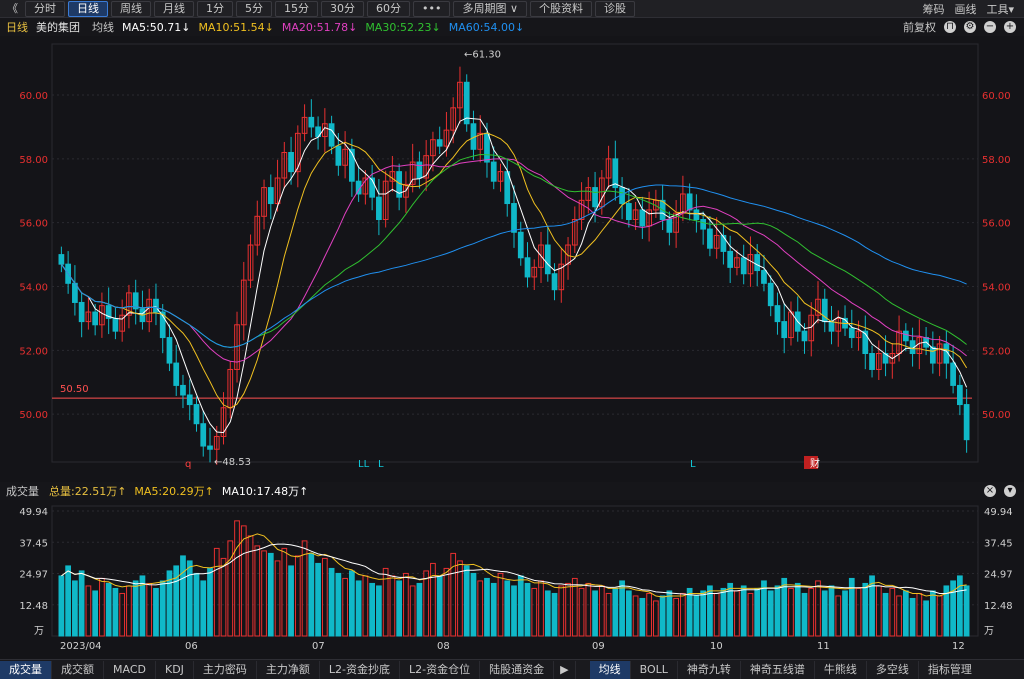 Image resolution: width=1024 pixels, height=679 pixels. Describe the element at coordinates (615, 8) in the screenshot. I see `diagnose-button: 诊股` at that location.